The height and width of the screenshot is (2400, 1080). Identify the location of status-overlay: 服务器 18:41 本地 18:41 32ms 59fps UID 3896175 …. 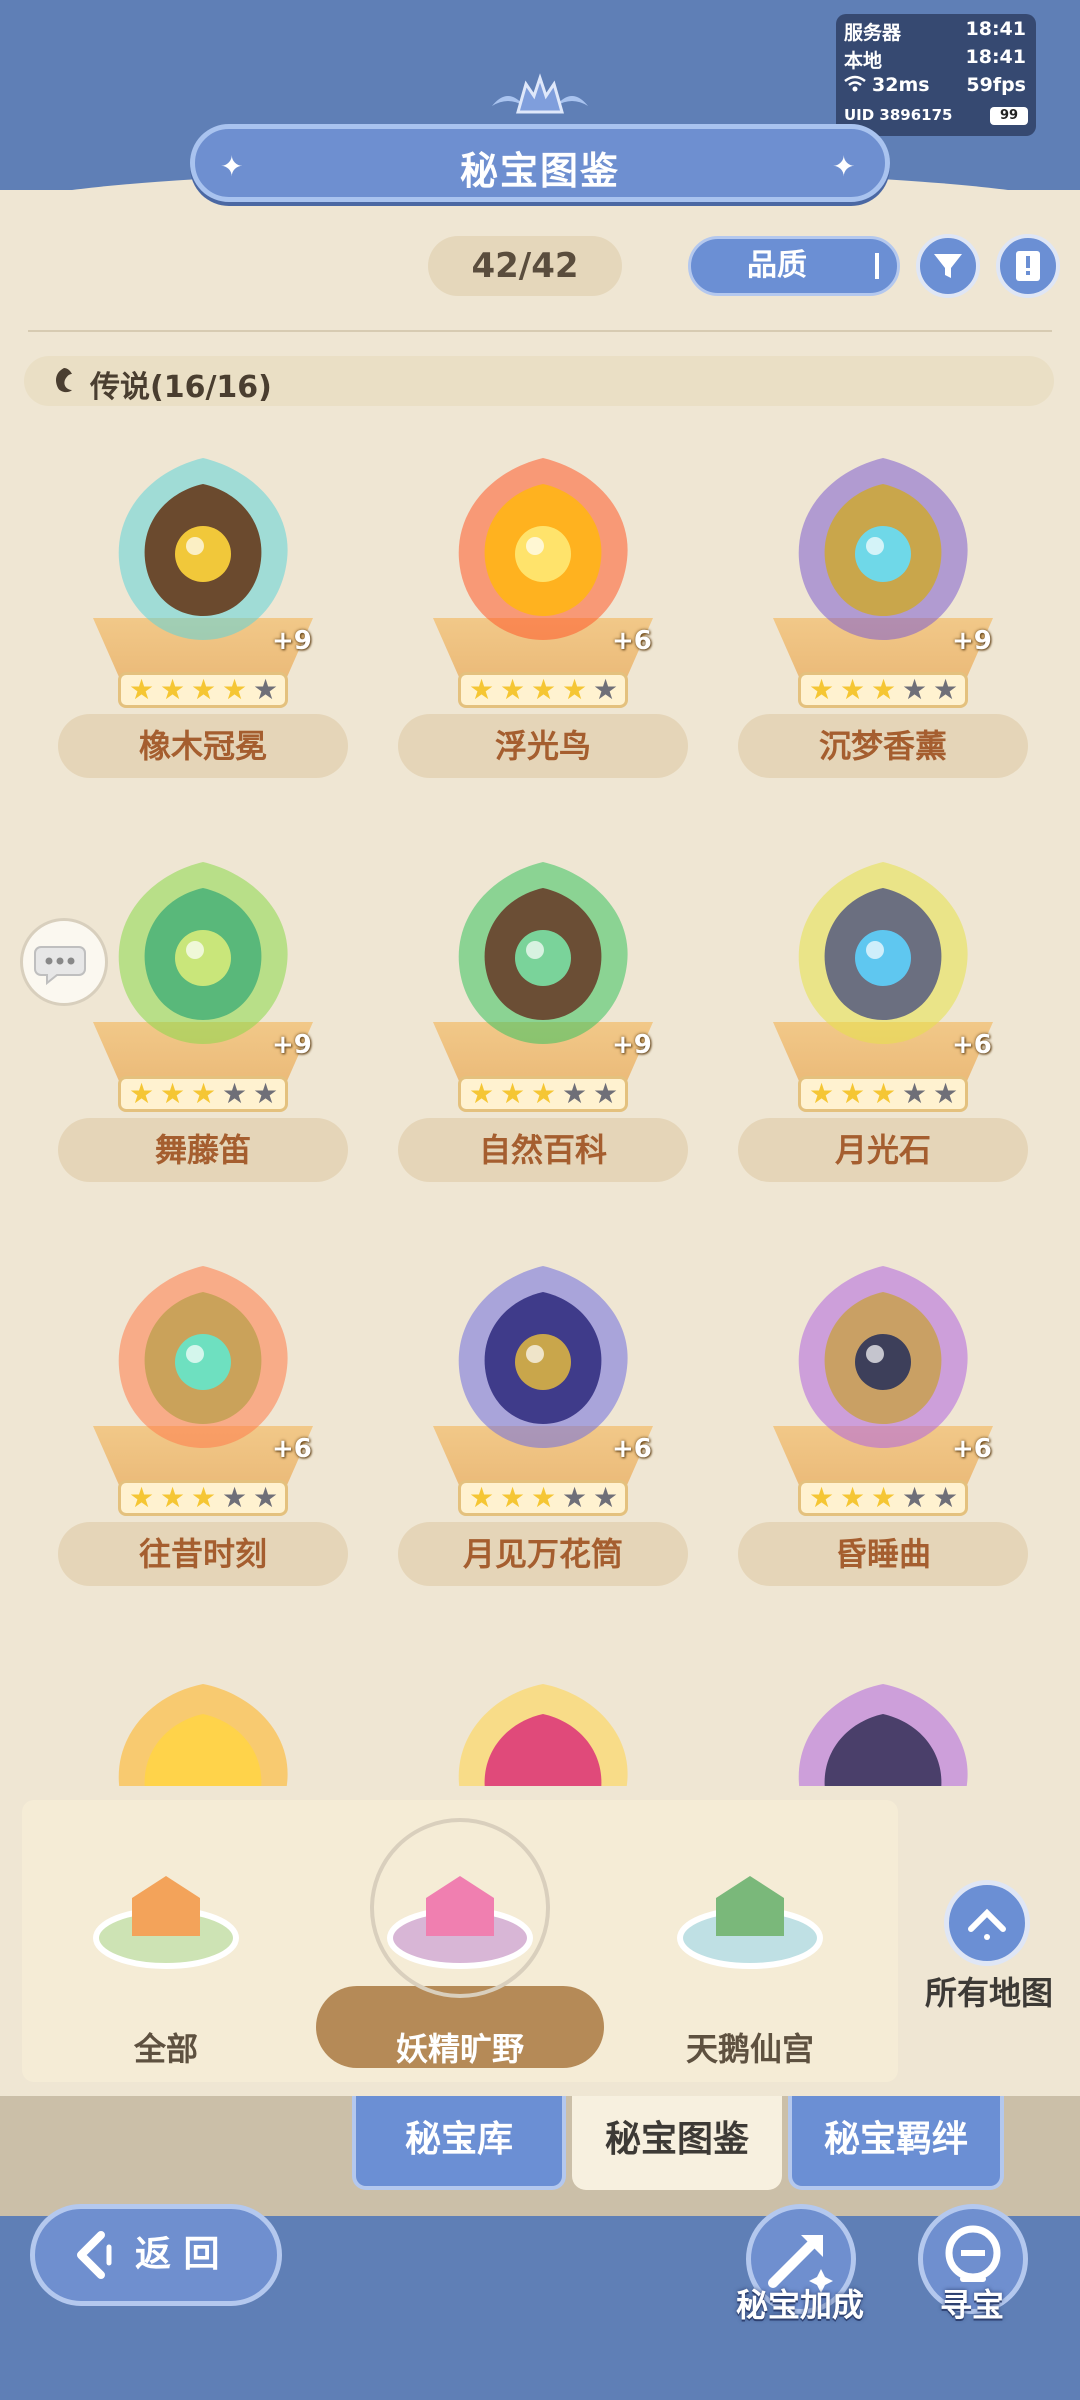
(936, 75).